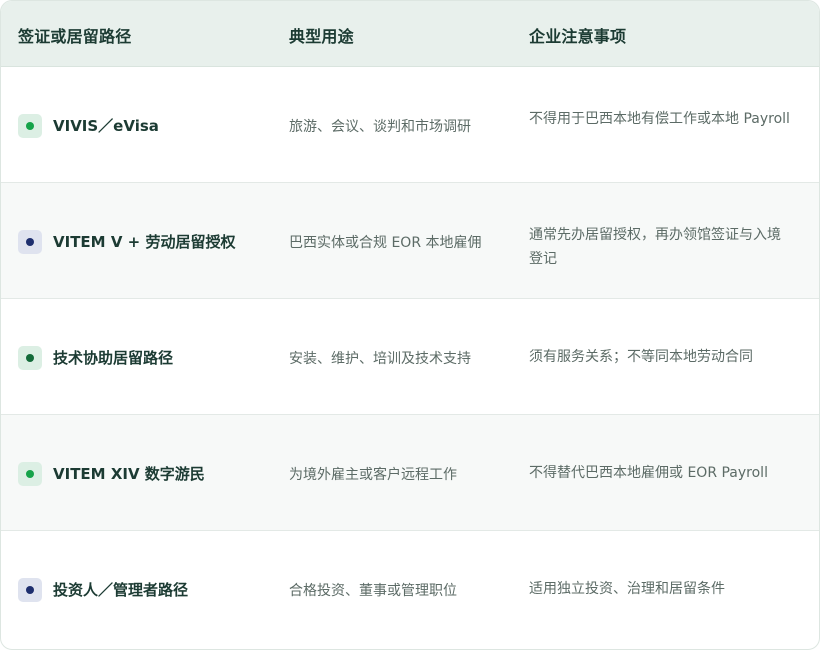 The height and width of the screenshot is (650, 820). I want to click on route-notes: 不得用于巴西本地有偿工作或本地 Payroll, so click(659, 119).